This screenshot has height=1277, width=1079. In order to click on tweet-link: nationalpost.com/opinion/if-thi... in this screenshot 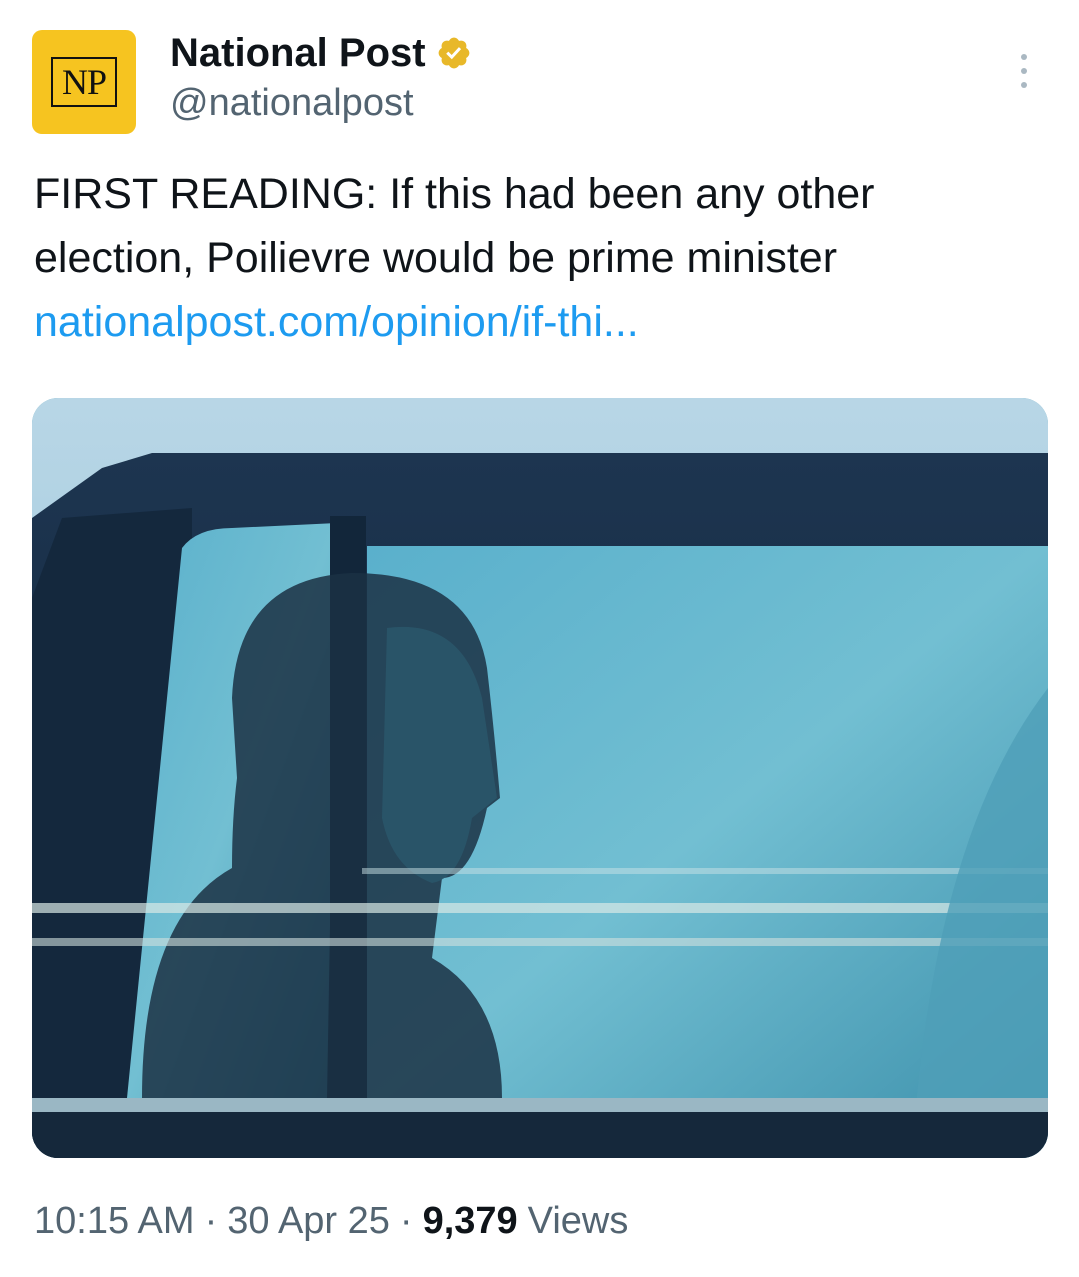, I will do `click(539, 322)`.